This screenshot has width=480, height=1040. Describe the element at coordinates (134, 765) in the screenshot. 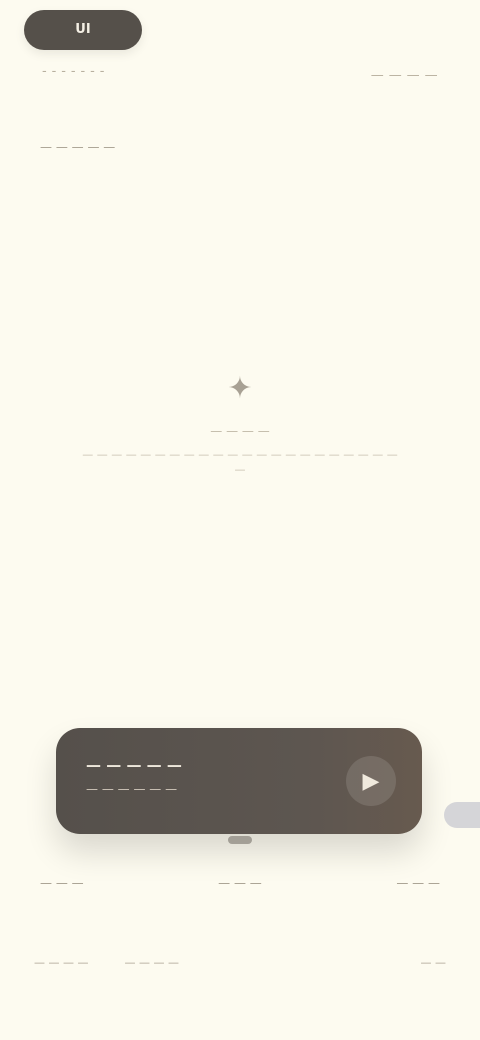

I see `player-title: — — — — —` at that location.